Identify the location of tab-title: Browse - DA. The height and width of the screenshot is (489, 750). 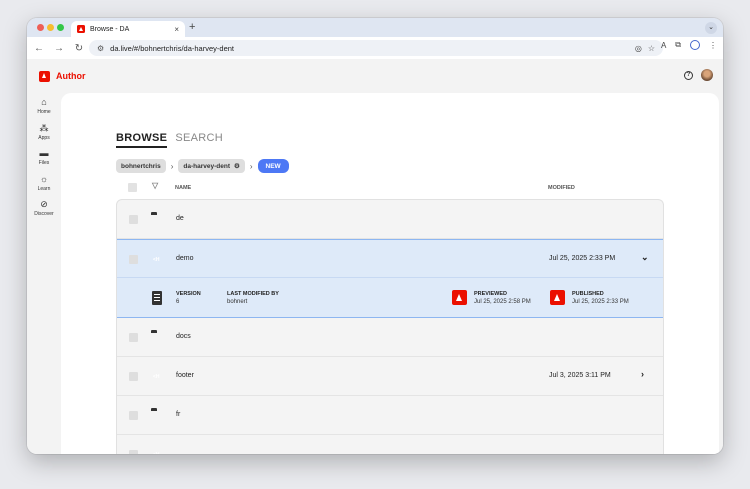
(110, 29).